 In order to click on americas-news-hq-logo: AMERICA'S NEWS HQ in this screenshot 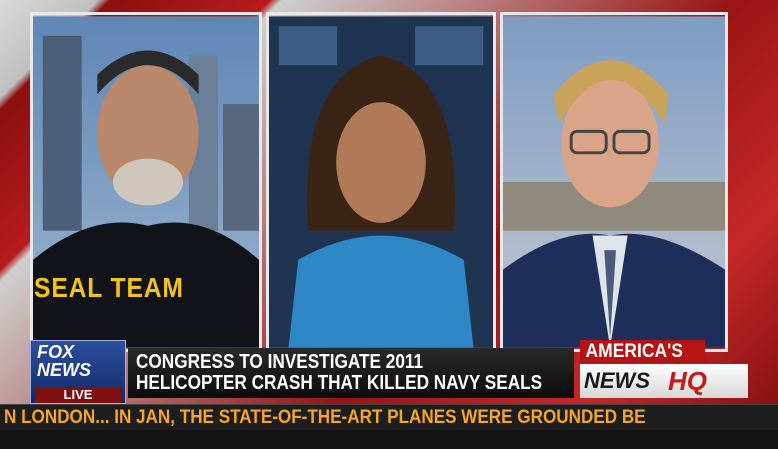, I will do `click(665, 372)`.